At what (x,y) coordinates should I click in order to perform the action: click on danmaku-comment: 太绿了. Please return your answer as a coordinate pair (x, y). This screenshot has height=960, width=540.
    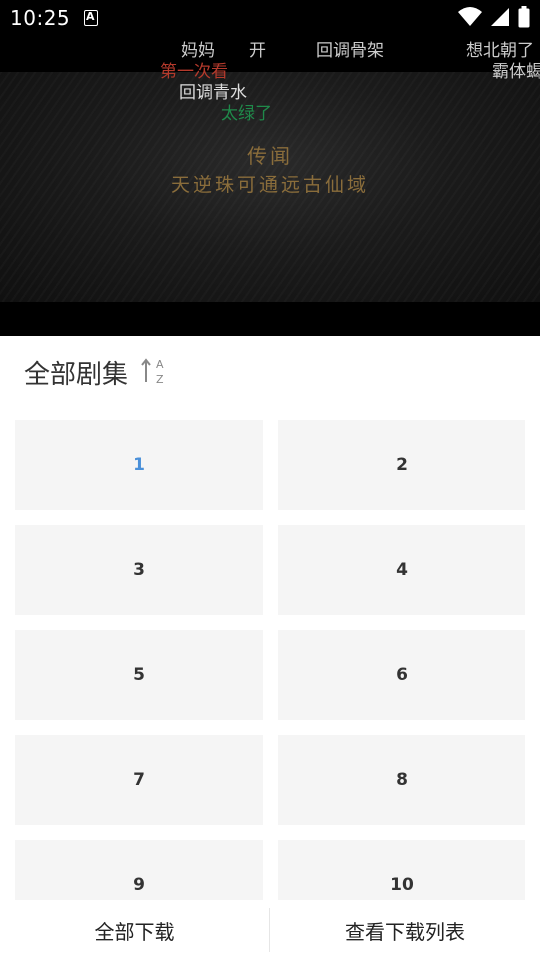
    Looking at the image, I should click on (246, 114).